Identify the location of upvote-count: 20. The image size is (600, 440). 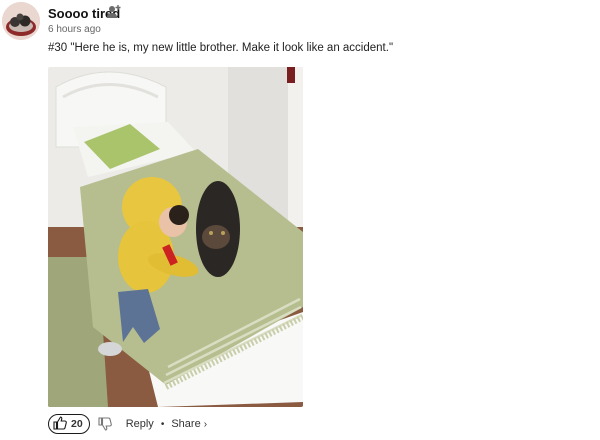
(77, 424).